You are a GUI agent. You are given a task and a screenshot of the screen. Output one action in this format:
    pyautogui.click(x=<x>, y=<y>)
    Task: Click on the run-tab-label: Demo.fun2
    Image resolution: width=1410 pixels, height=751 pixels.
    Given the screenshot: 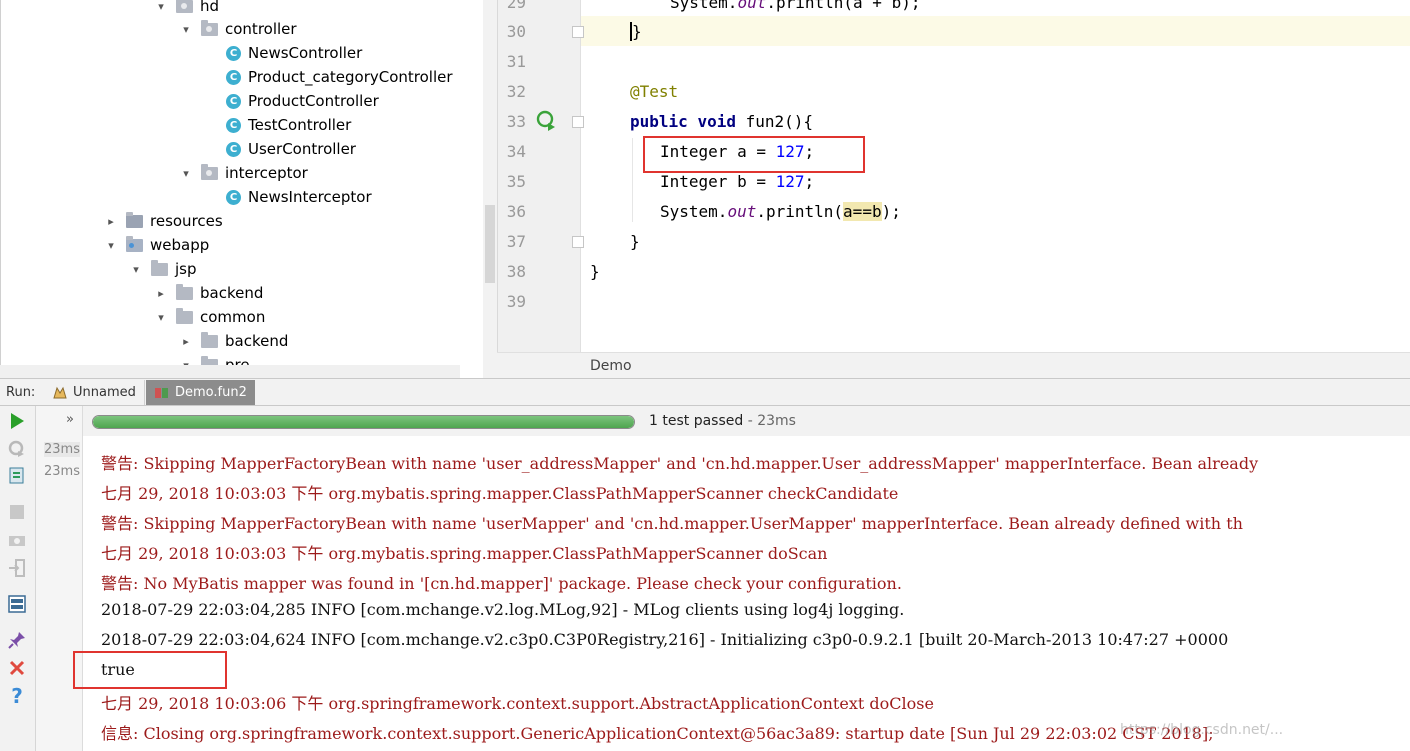 What is the action you would take?
    pyautogui.click(x=211, y=392)
    